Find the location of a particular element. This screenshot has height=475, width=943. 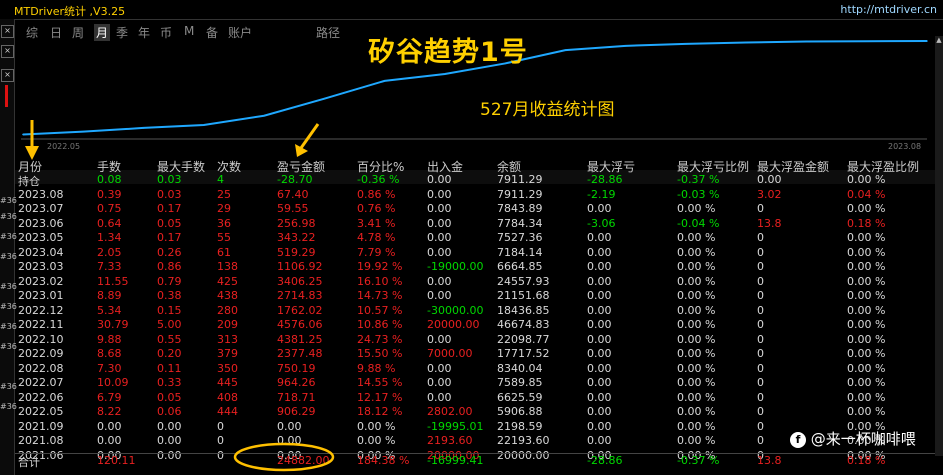

table-cell: 0.33 is located at coordinates (169, 382).